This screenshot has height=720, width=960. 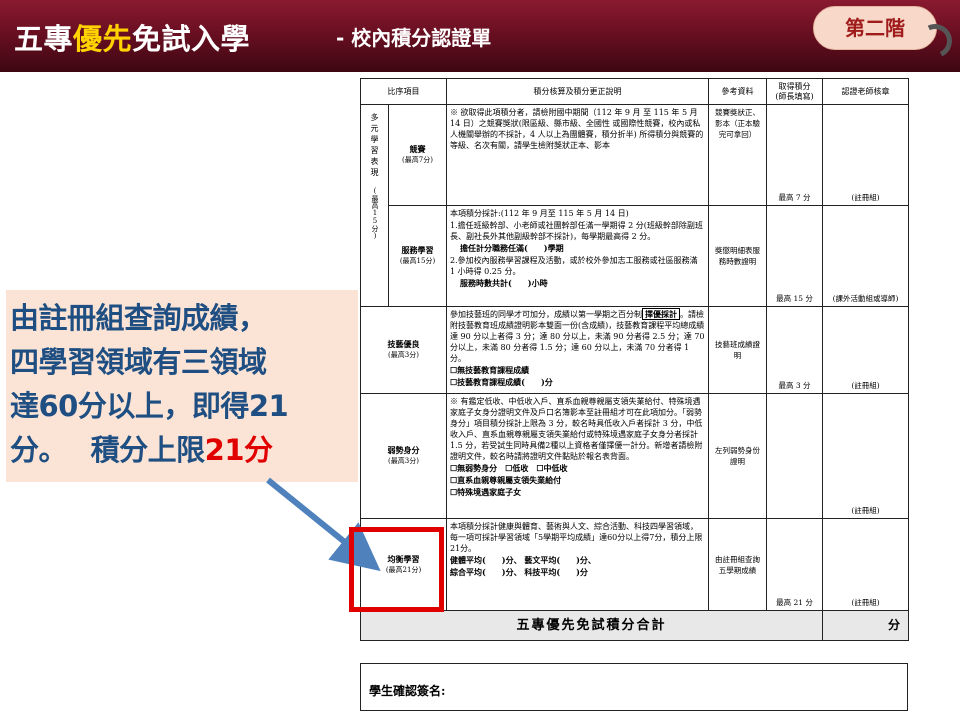 I want to click on skill-desc-1: 參加技藝班的同學才可加分，成績以第一學期之百分制, so click(x=546, y=314).